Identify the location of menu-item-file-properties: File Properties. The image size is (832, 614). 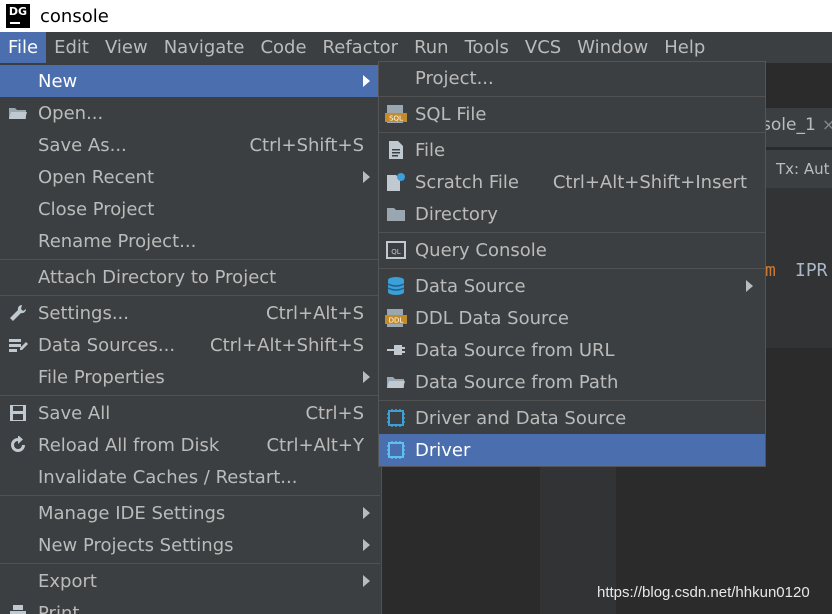
(190, 377).